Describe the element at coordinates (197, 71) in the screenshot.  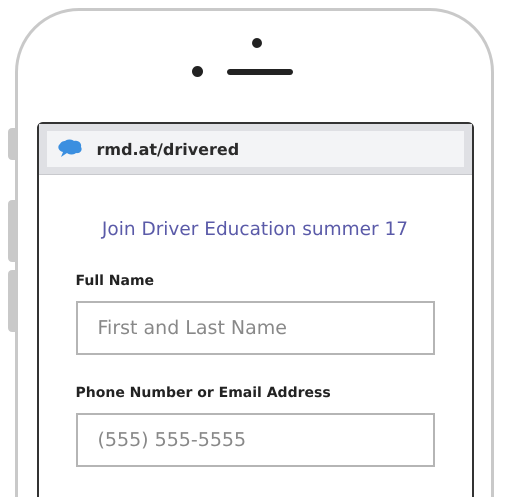
I see `sensor-icon` at that location.